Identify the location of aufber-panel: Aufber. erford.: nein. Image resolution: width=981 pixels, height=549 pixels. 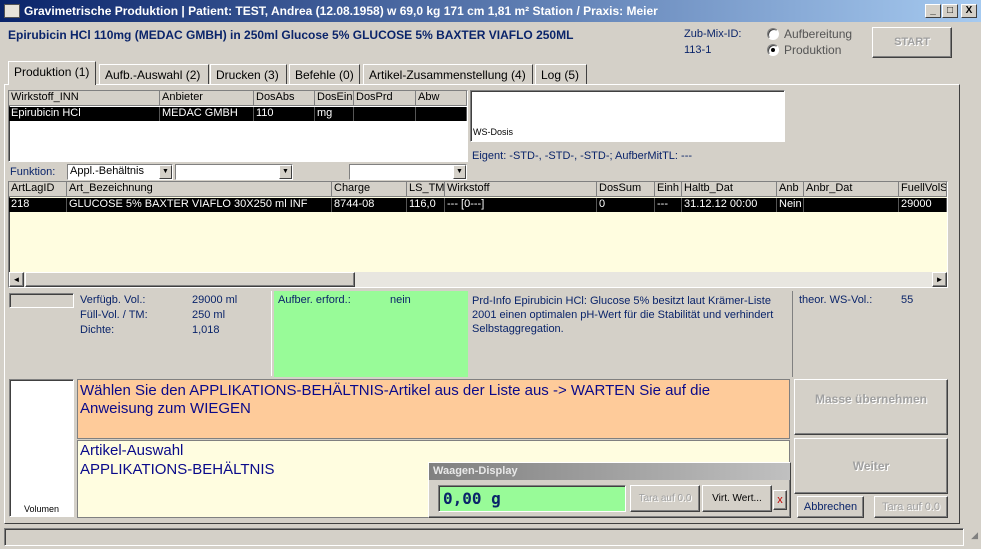
(371, 334).